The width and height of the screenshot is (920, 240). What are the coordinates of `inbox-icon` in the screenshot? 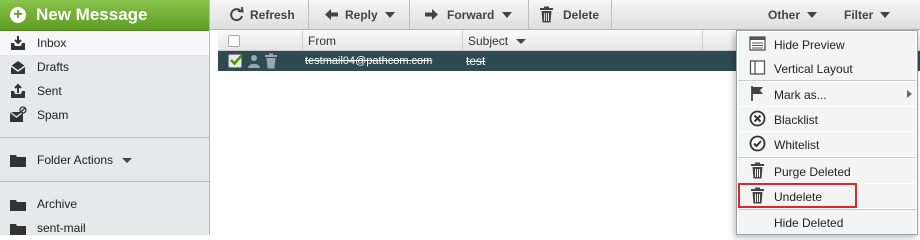 It's located at (18, 43).